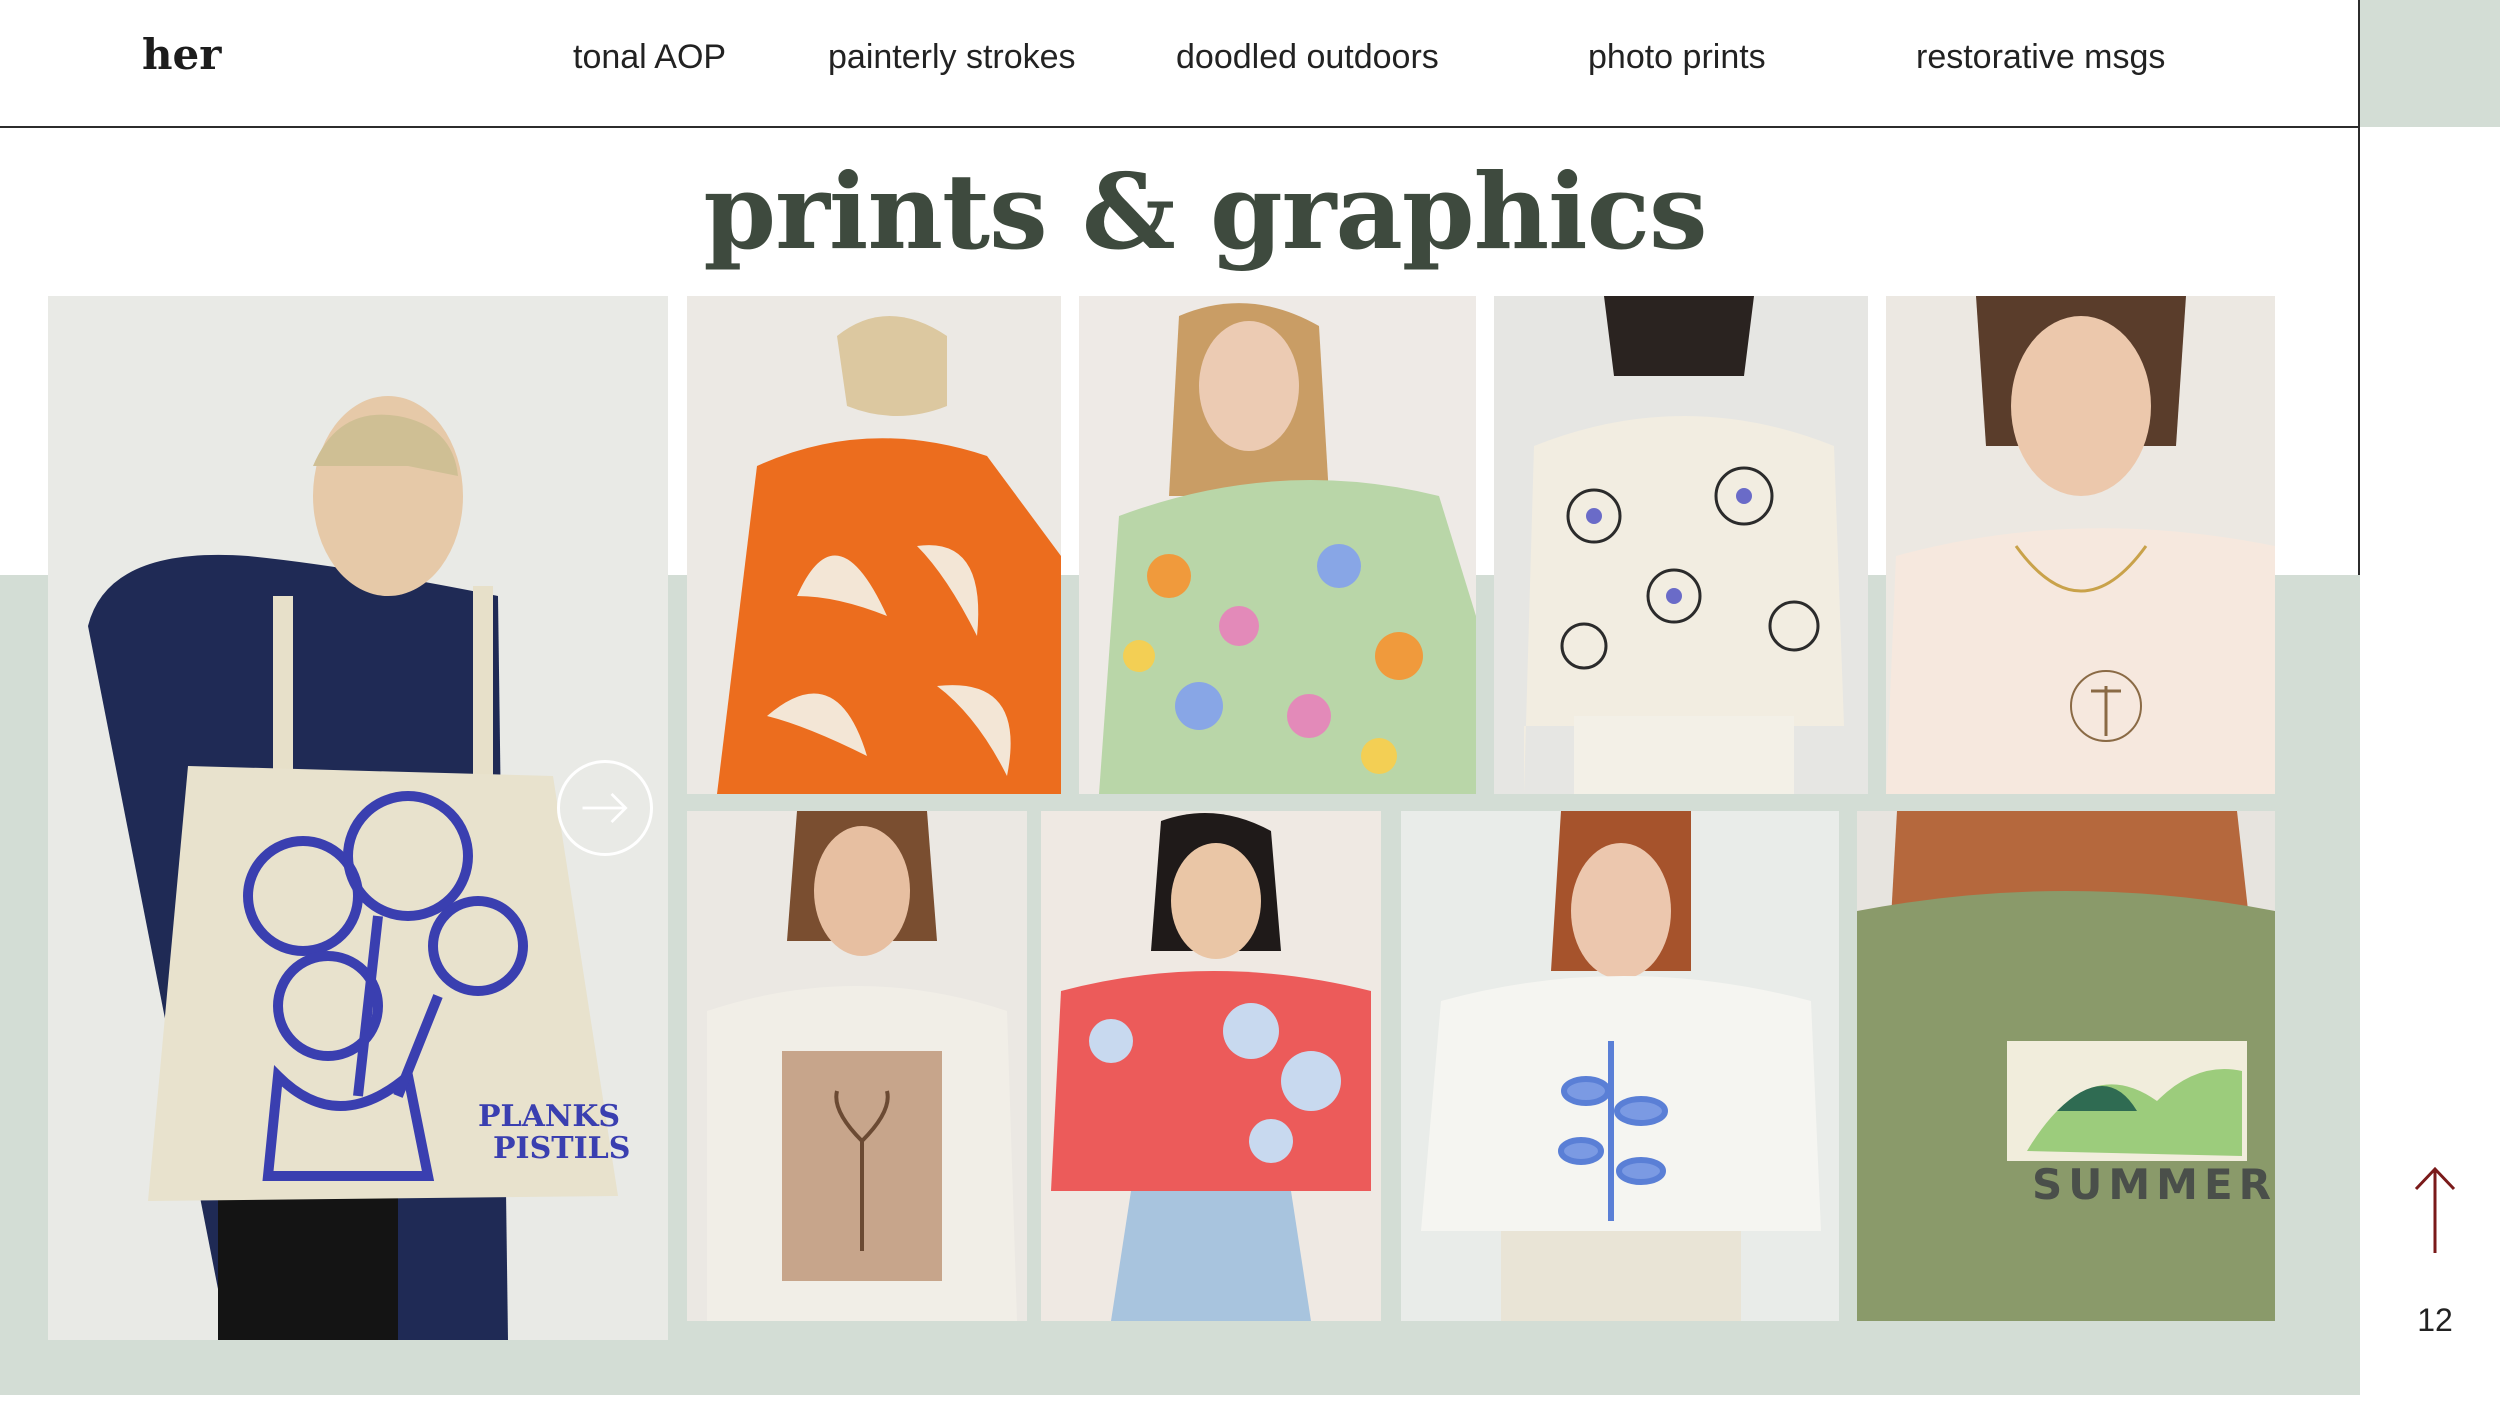 The image size is (2500, 1407). What do you see at coordinates (2435, 1210) in the screenshot?
I see `arrow-up-icon` at bounding box center [2435, 1210].